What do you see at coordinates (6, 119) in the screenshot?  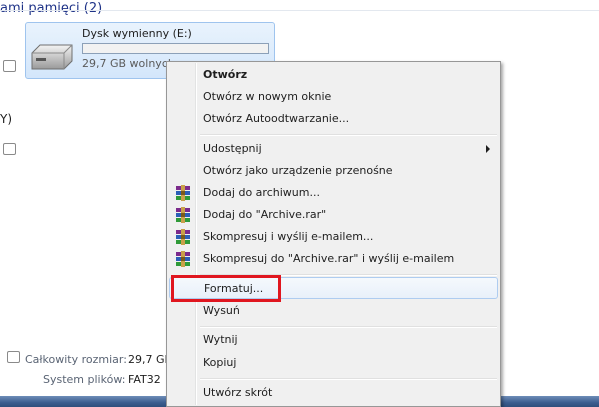 I see `truncated-label: Y)` at bounding box center [6, 119].